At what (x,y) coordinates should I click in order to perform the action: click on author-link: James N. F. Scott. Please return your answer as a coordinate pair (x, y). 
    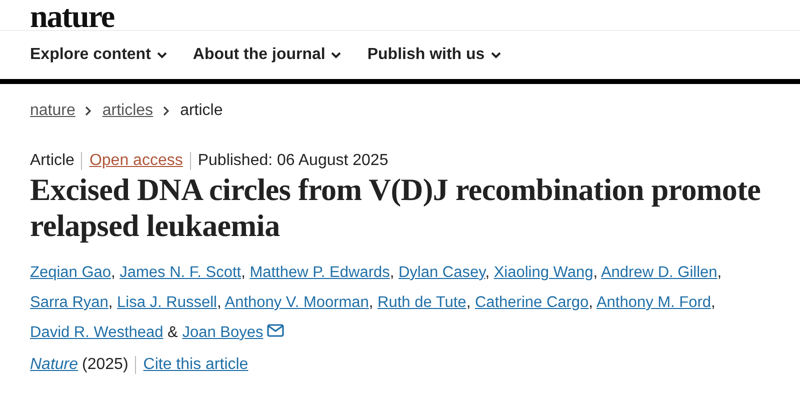
    Looking at the image, I should click on (181, 272).